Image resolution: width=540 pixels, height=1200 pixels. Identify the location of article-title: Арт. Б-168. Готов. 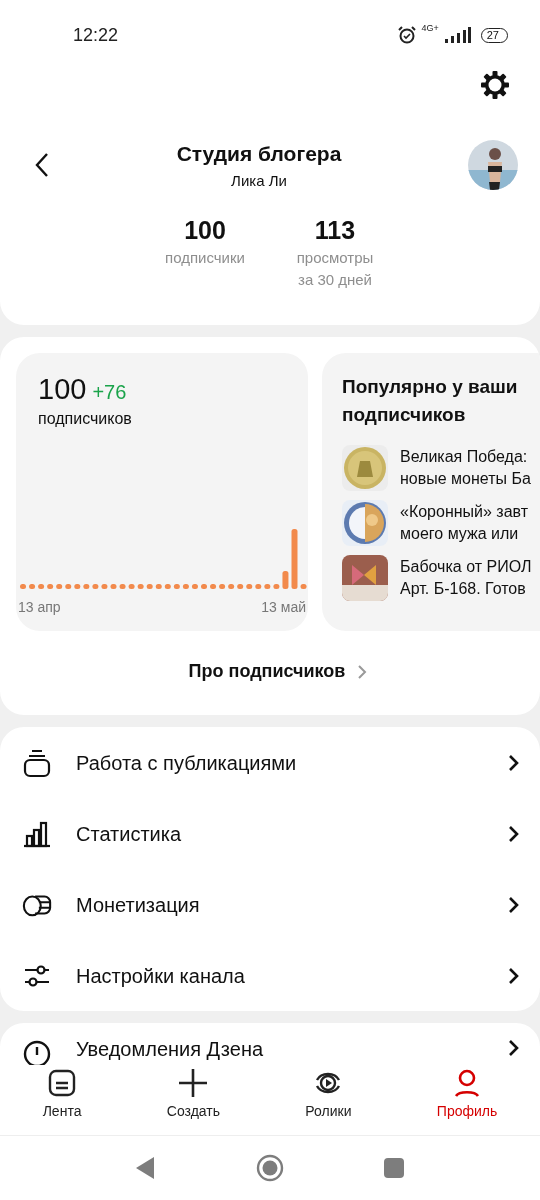
(466, 589).